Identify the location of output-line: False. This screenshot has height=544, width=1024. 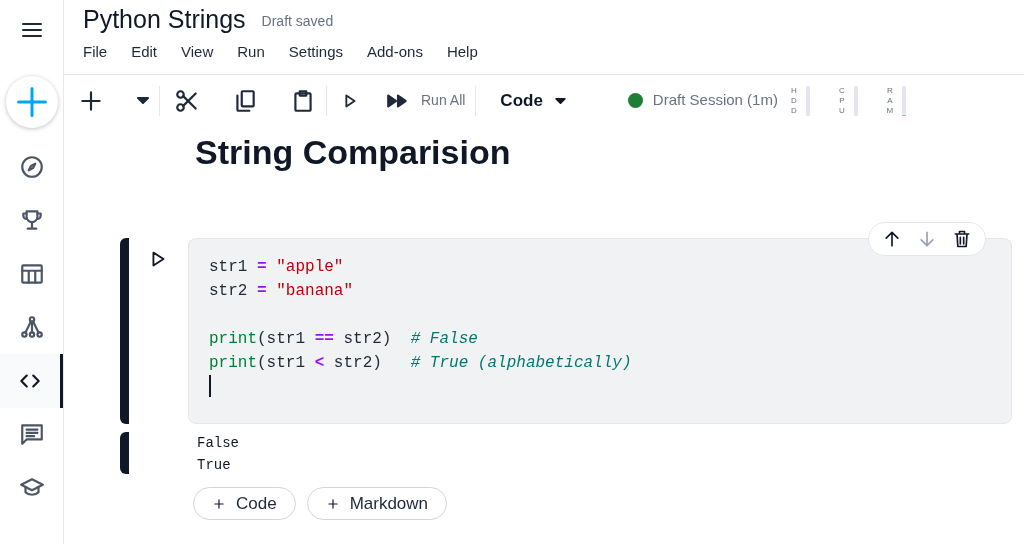
(218, 443).